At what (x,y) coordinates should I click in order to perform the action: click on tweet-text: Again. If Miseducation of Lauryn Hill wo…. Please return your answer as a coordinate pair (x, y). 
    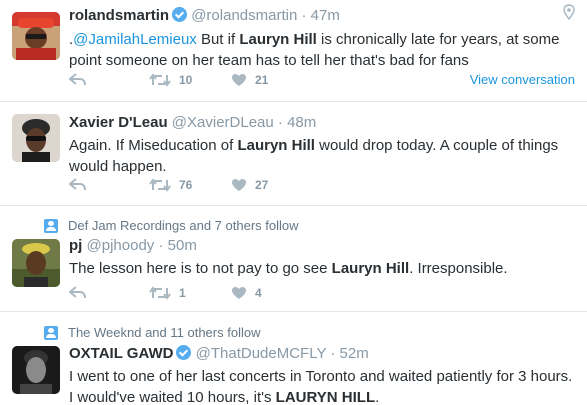
    Looking at the image, I should click on (314, 156).